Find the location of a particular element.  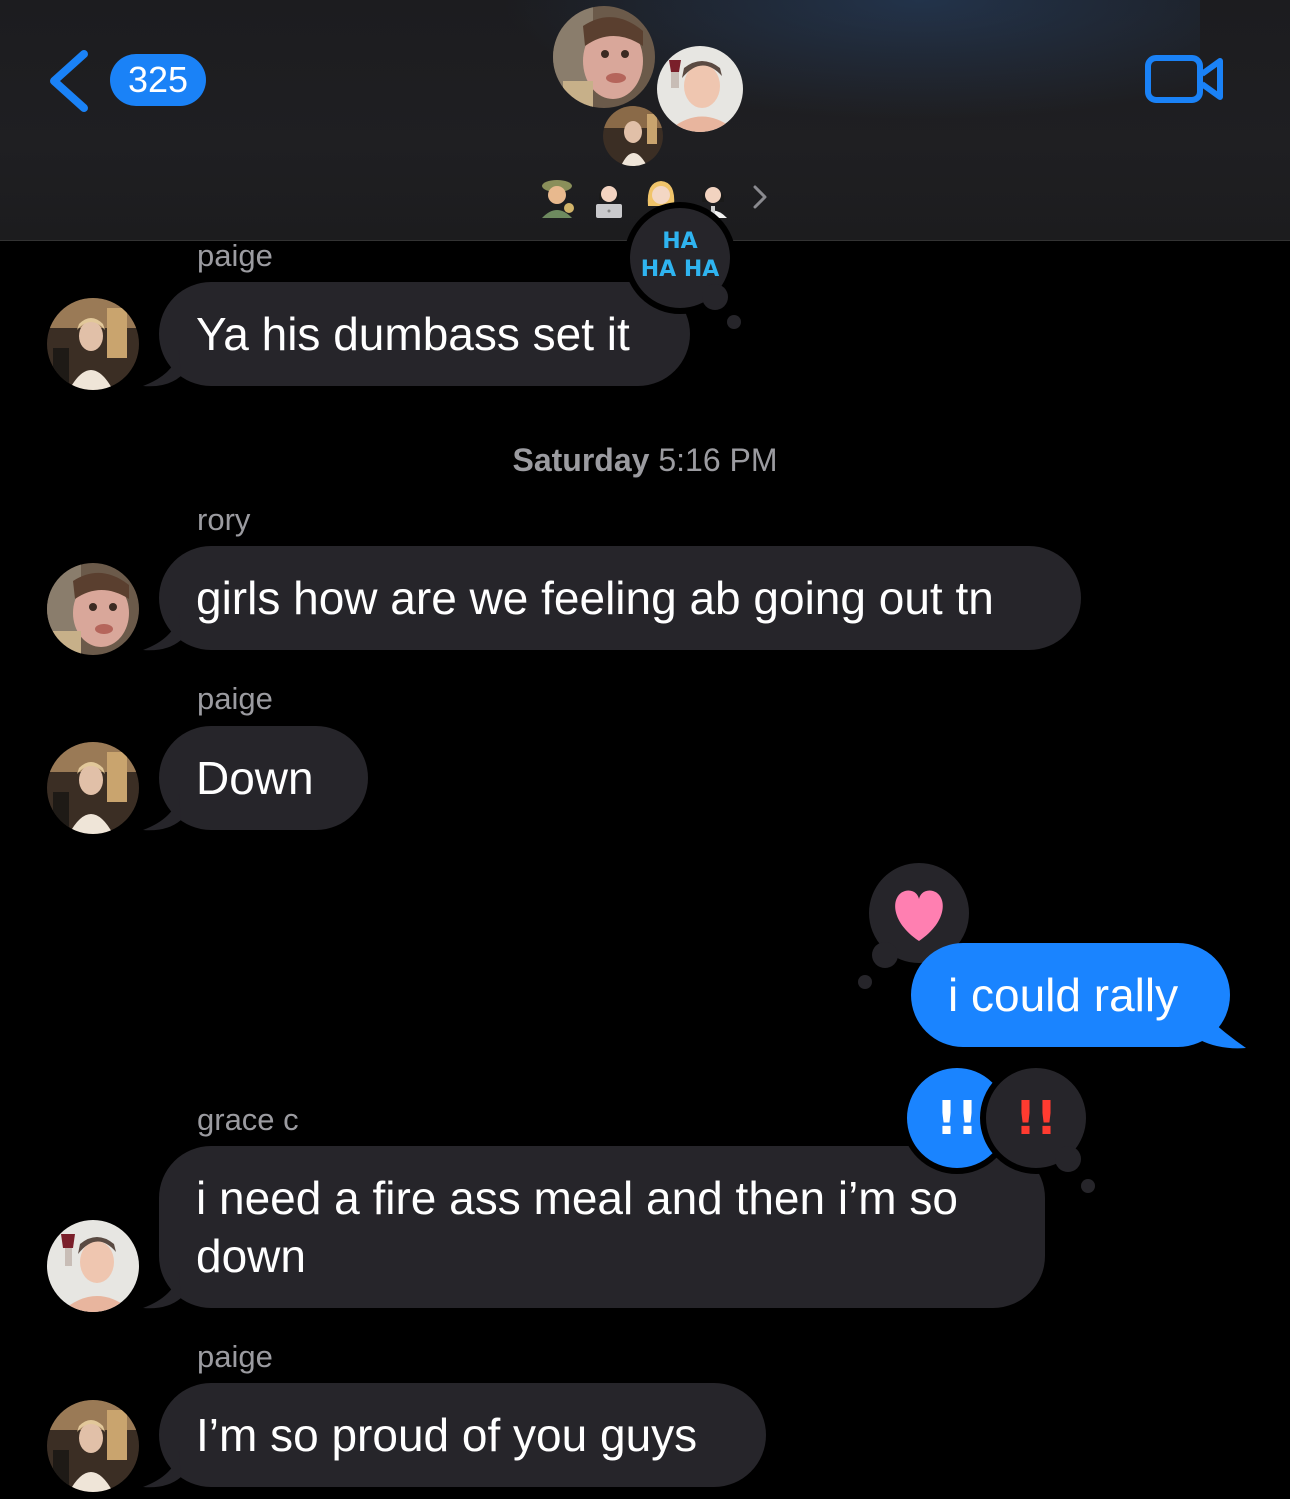

my-message-bubble: i could rally is located at coordinates (1070, 995).